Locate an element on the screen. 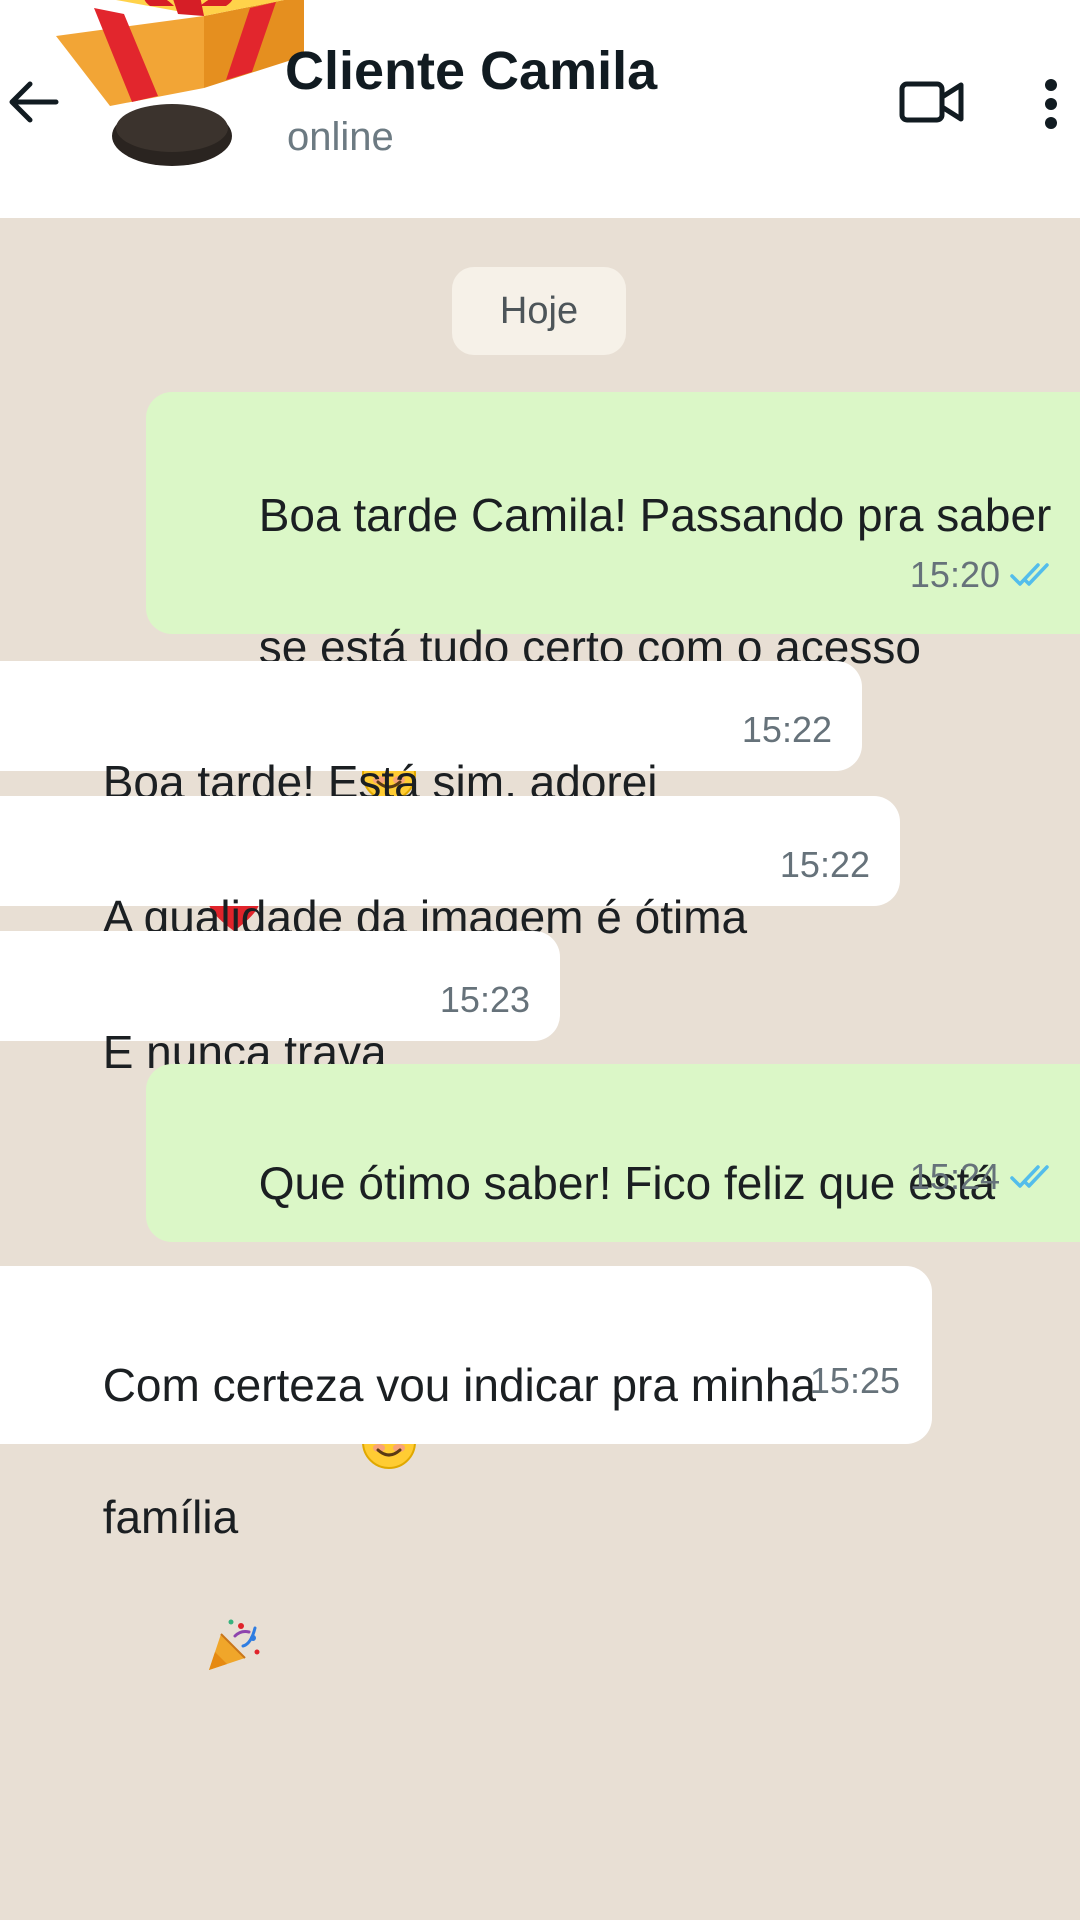  message-time: 15:24 is located at coordinates (954, 1176).